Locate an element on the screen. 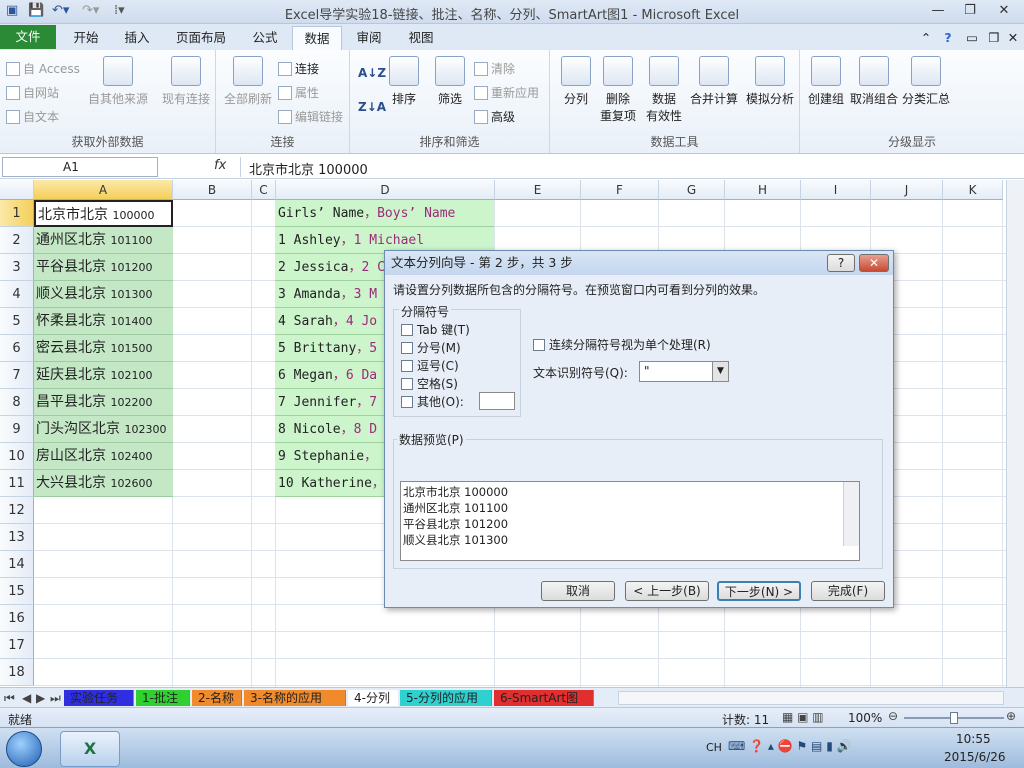 The height and width of the screenshot is (768, 1024). zoom-level: 100% is located at coordinates (865, 718).